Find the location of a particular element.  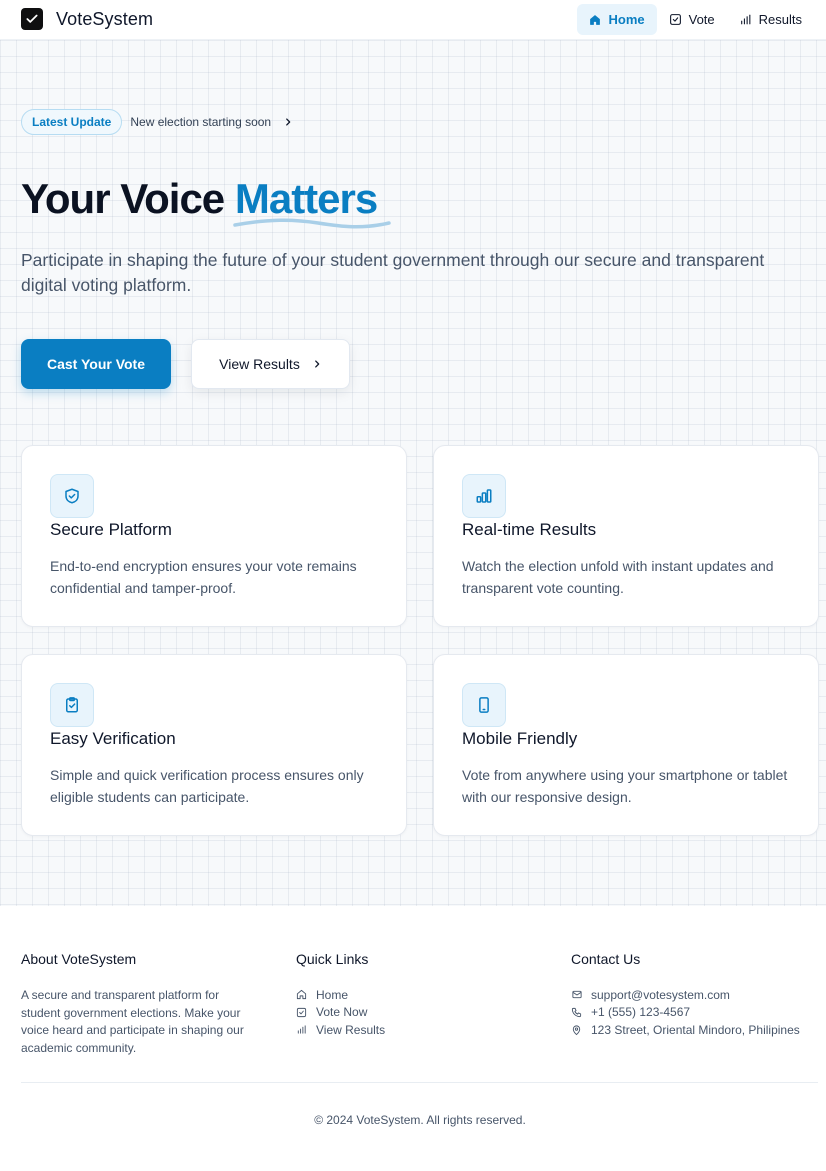

footer-divider is located at coordinates (419, 1082).